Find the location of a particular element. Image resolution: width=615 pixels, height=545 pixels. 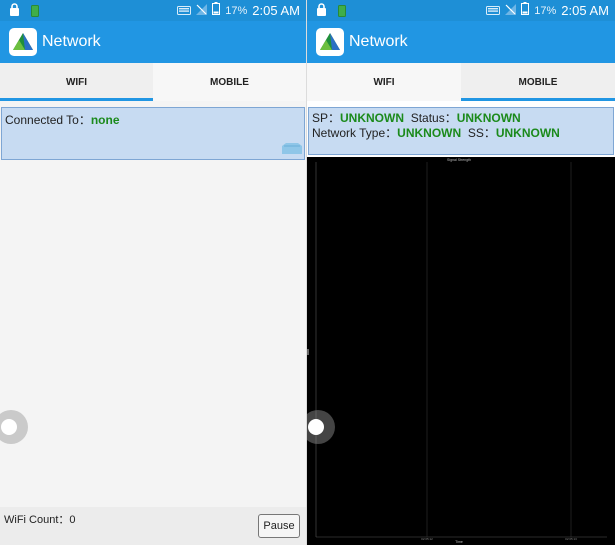

sp-status-row: SP：UNKNOWN Status：UNKNOWN is located at coordinates (461, 118).